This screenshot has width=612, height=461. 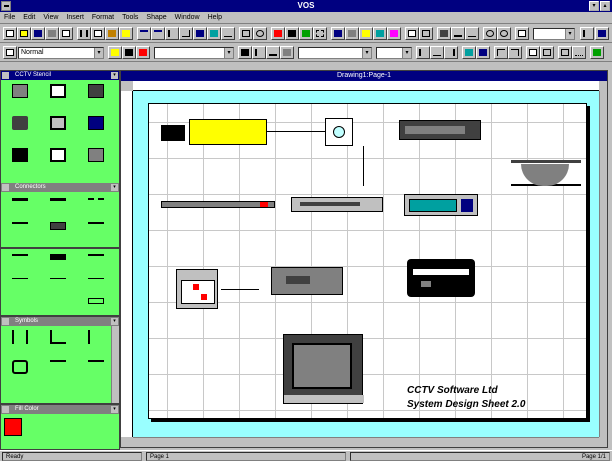 What do you see at coordinates (214, 33) in the screenshot?
I see `pencil-tool-icon` at bounding box center [214, 33].